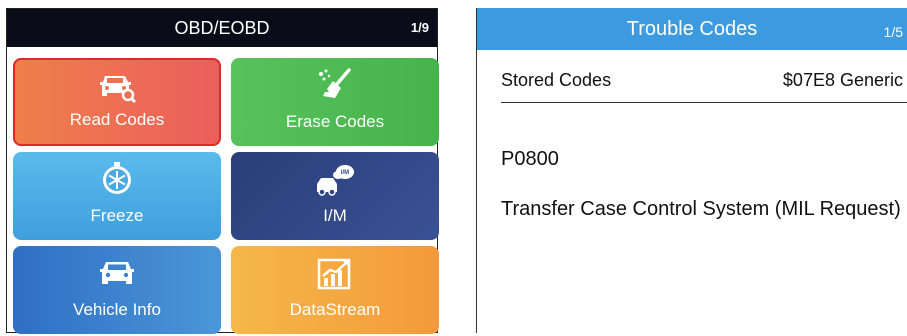  Describe the element at coordinates (704, 102) in the screenshot. I see `divider` at that location.